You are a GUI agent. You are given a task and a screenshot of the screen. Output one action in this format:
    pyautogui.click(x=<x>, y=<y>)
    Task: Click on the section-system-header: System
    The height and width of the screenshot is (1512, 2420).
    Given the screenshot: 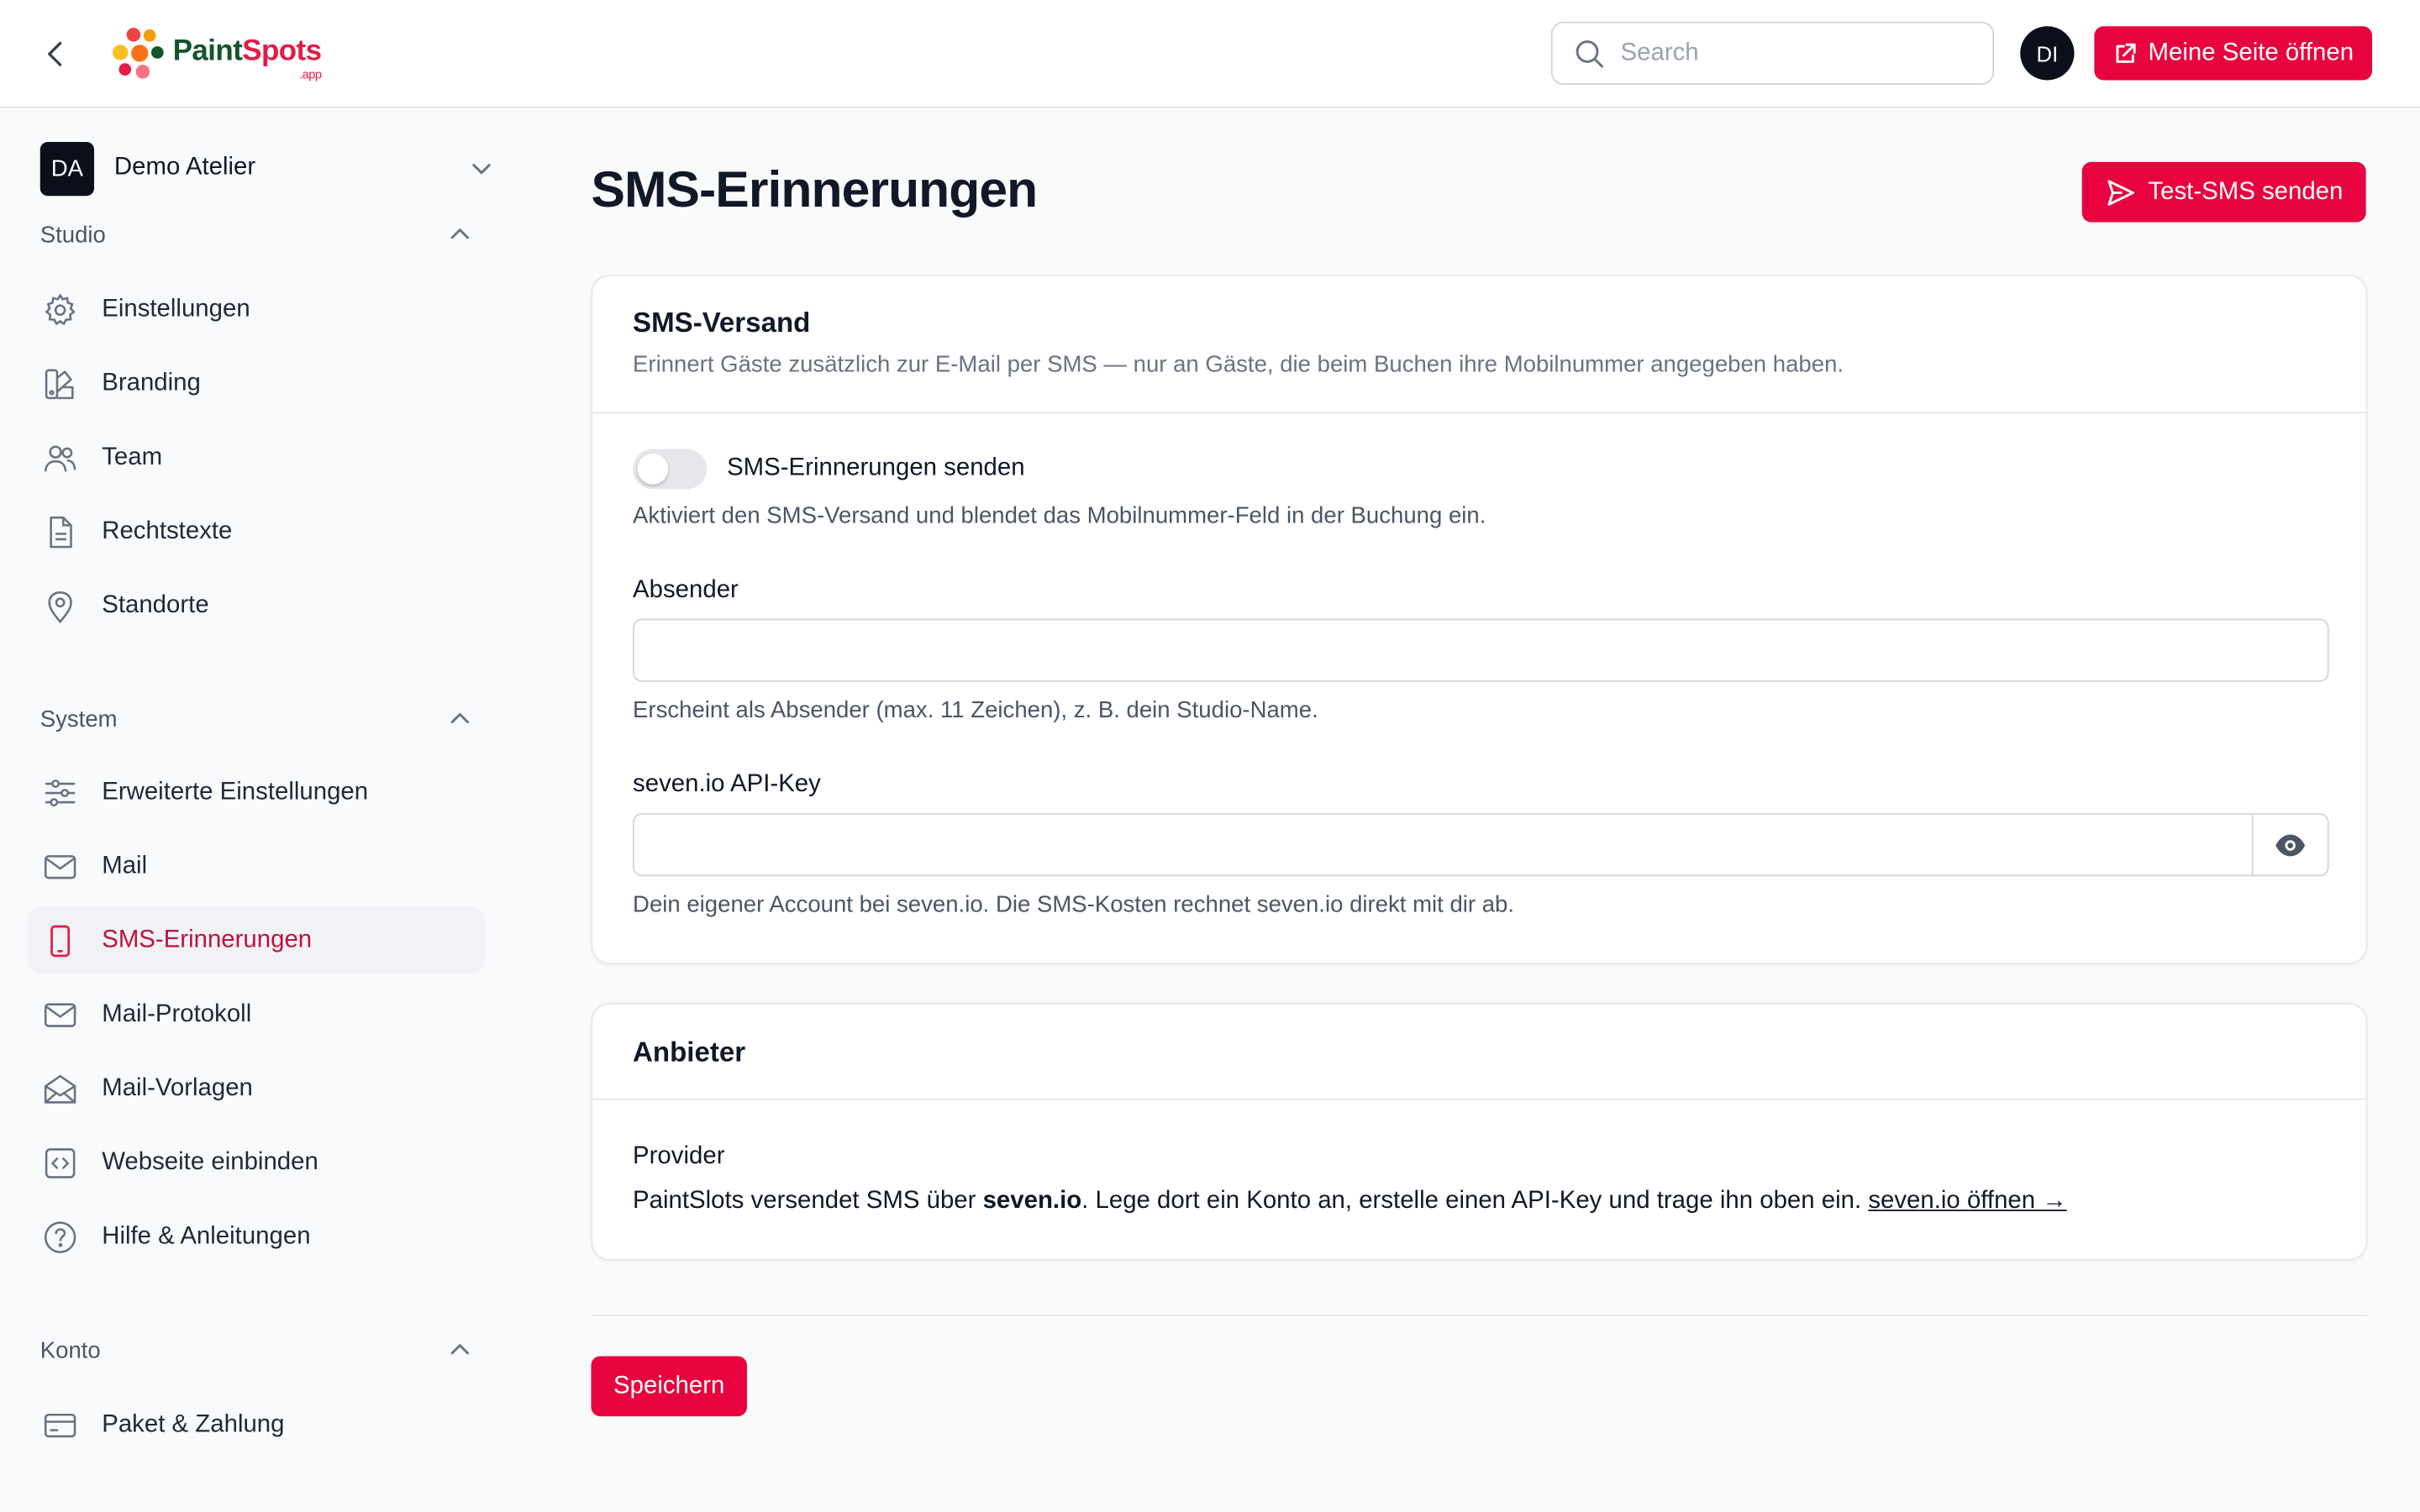 What is the action you would take?
    pyautogui.click(x=256, y=719)
    